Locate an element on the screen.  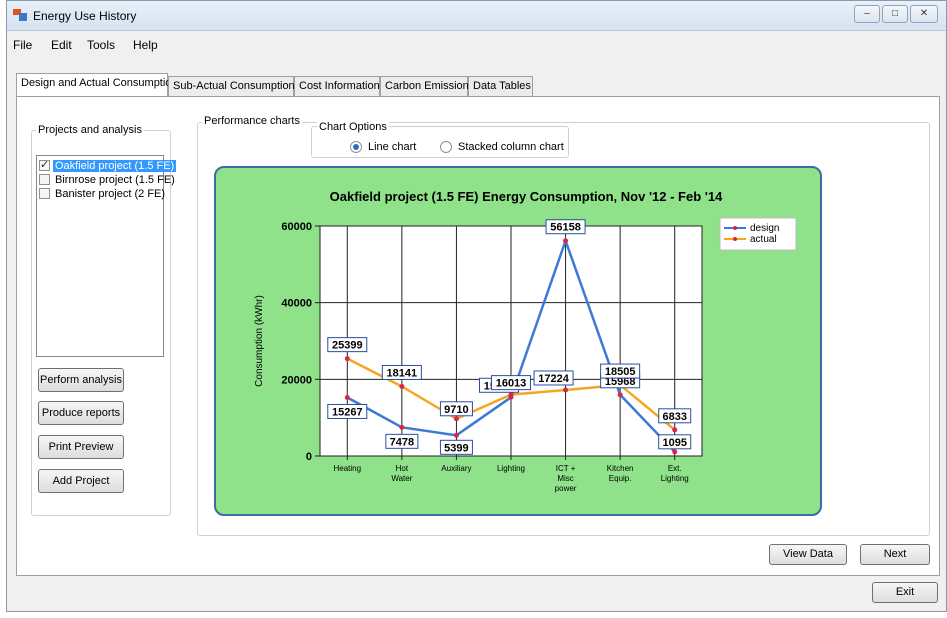
menu-help: Help is located at coordinates (145, 45).